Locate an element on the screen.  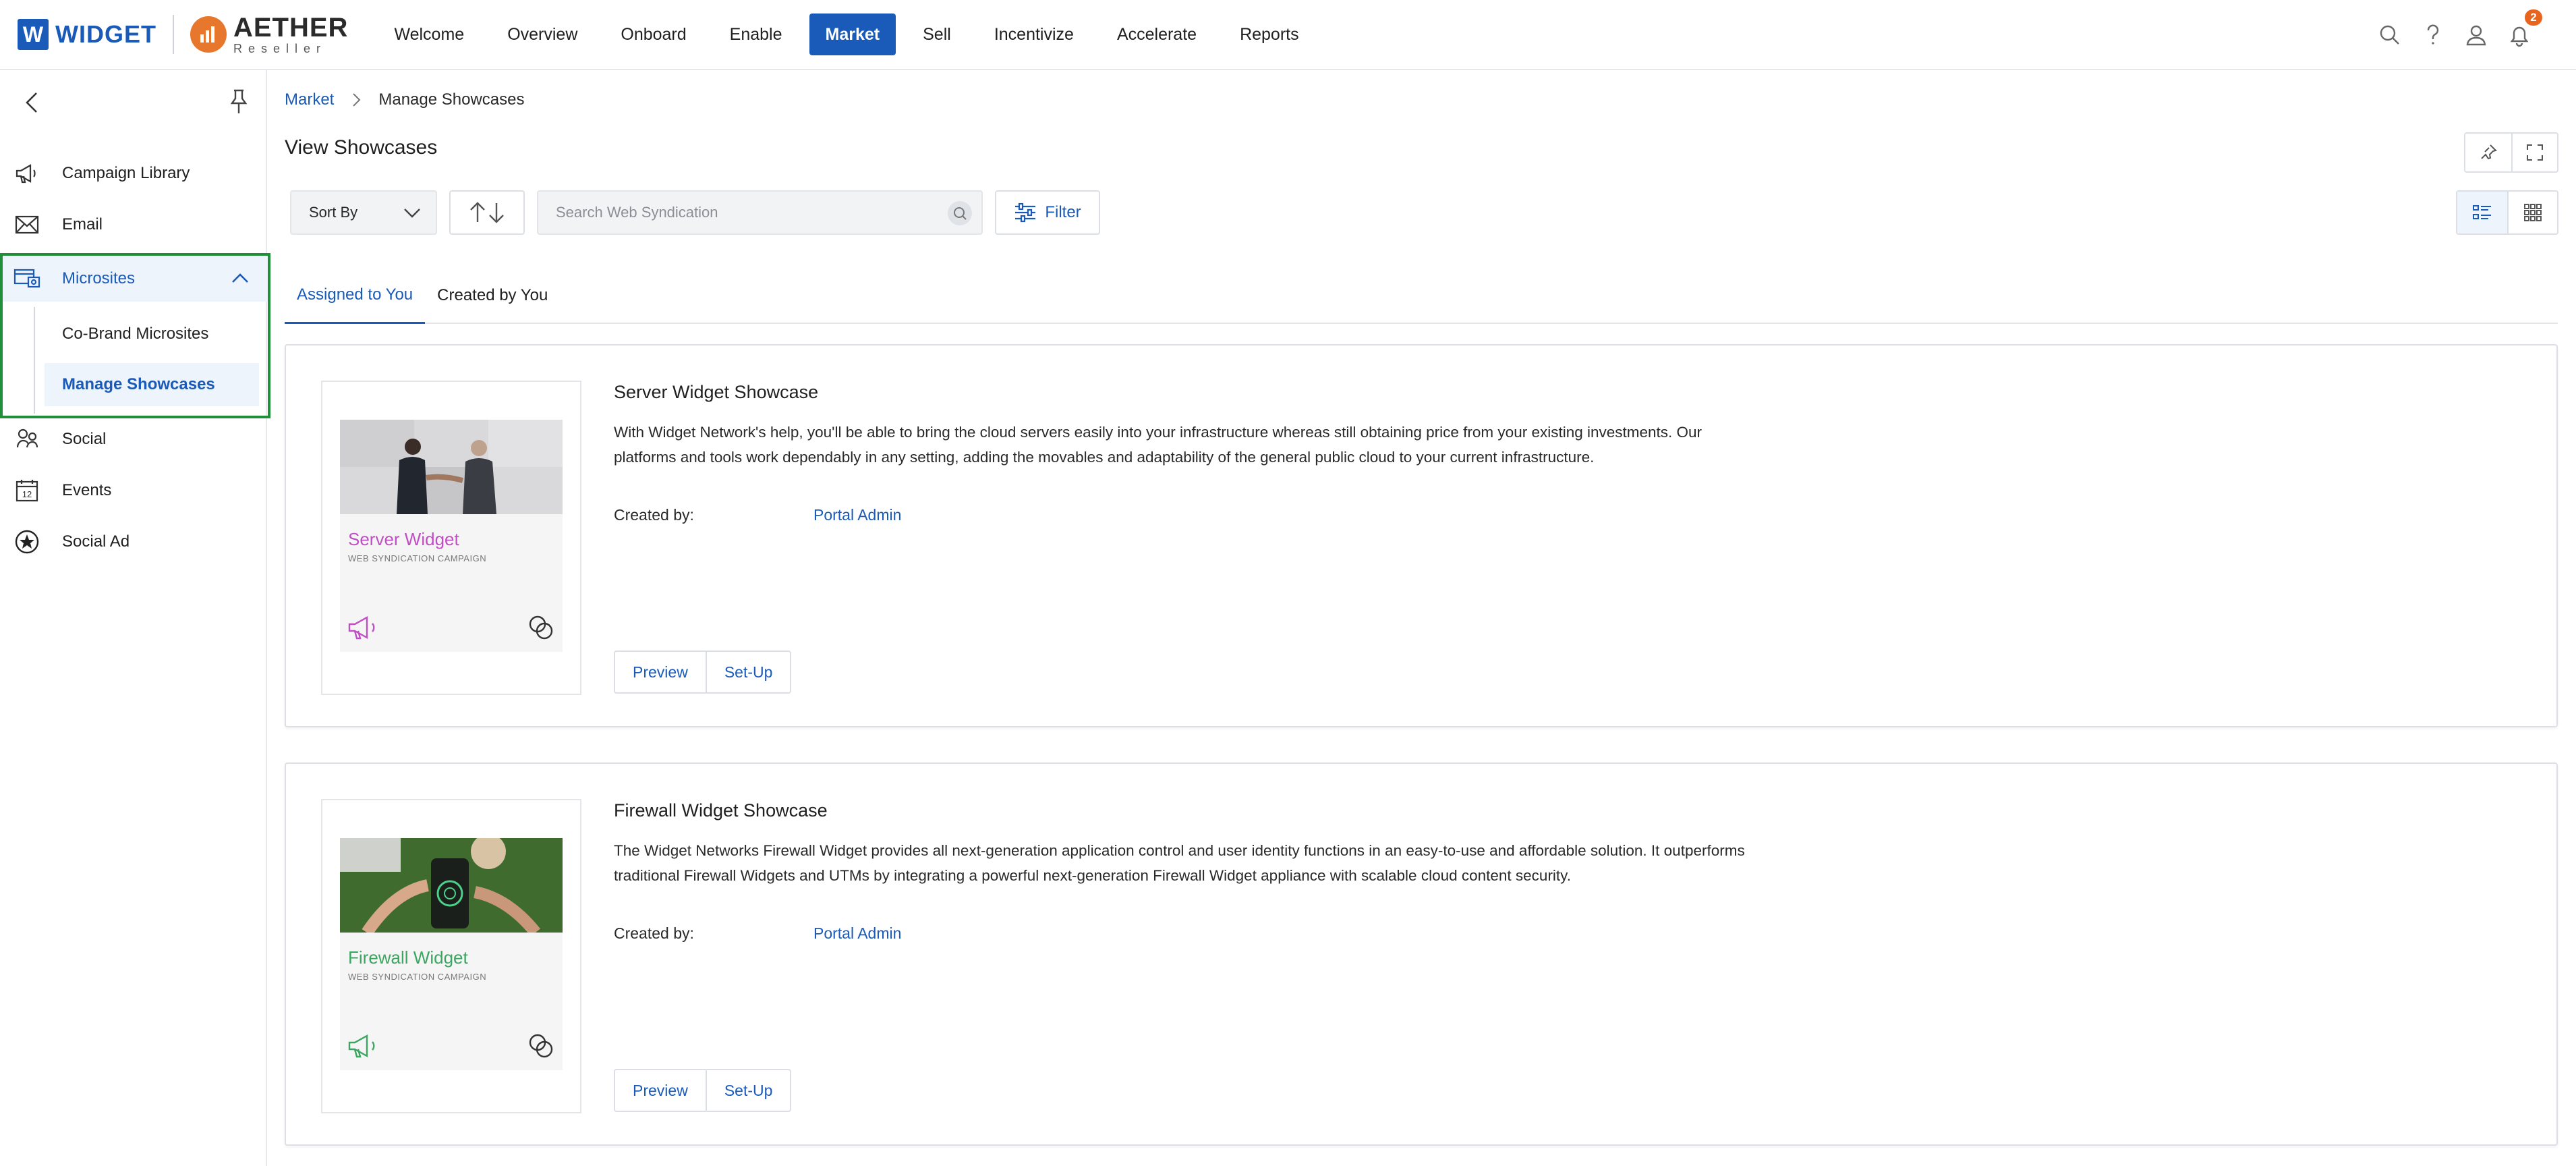
filter-label: Filter is located at coordinates (1063, 212).